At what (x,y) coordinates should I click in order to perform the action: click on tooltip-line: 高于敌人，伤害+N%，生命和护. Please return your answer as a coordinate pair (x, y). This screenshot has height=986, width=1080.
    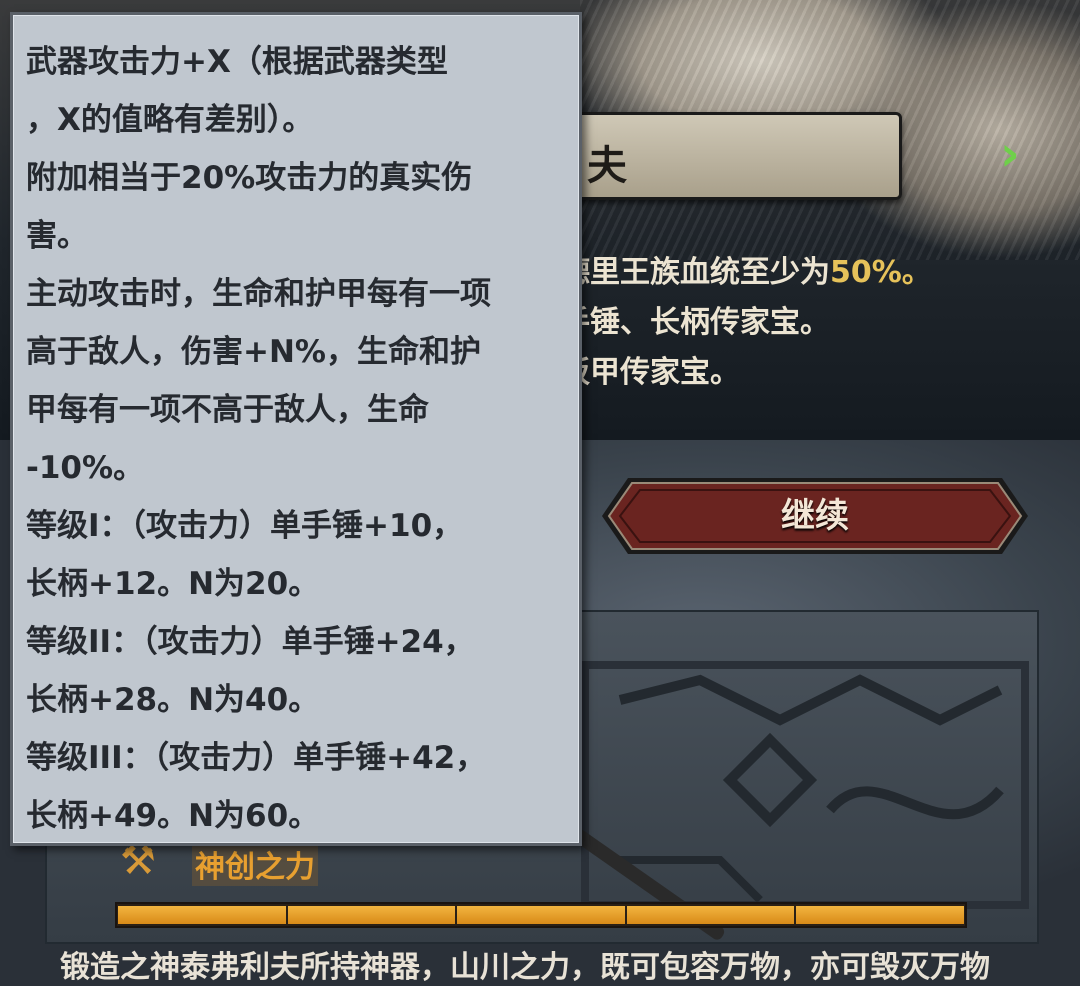
    Looking at the image, I should click on (253, 352).